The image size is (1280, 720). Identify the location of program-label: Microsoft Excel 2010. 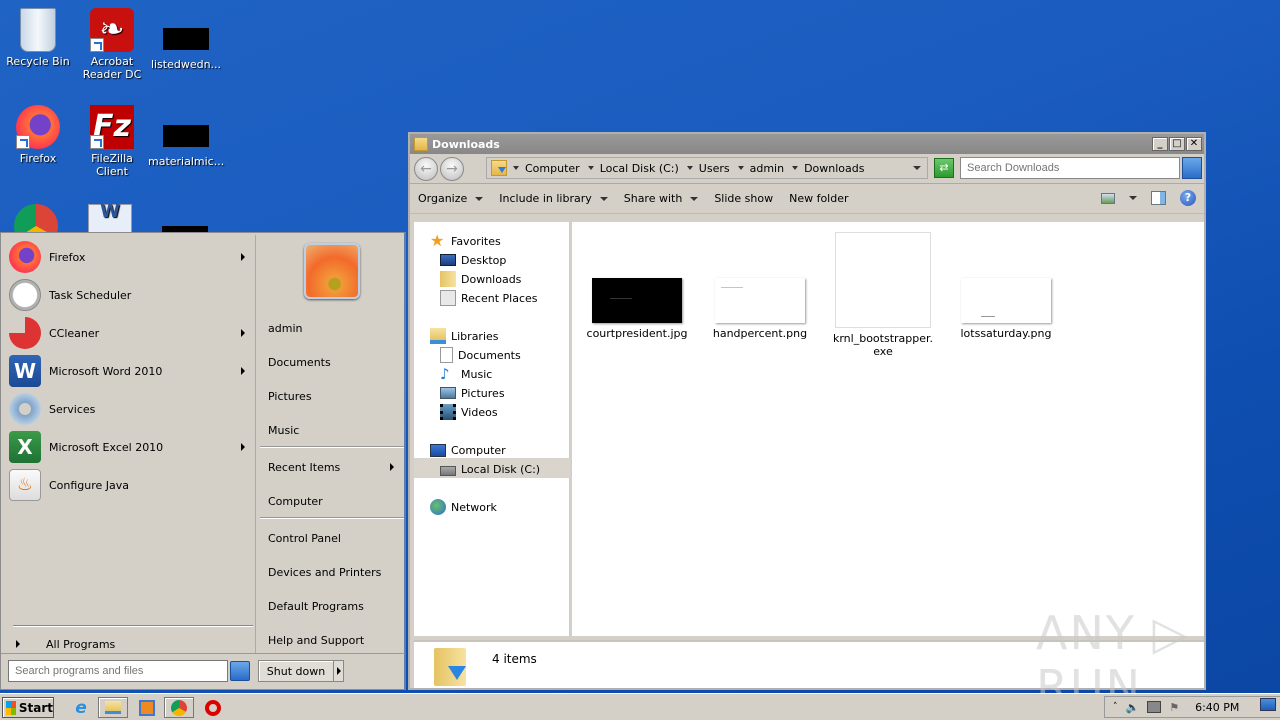
(106, 447).